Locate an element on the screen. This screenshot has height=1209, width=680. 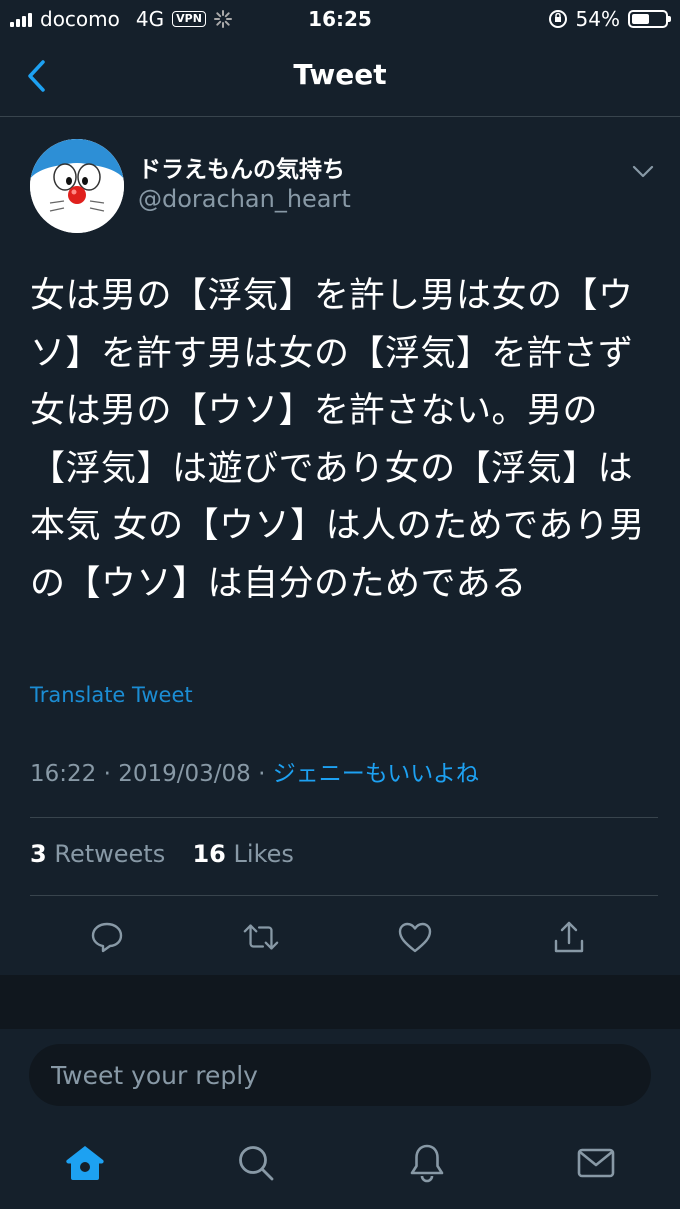
reply-icon is located at coordinates (107, 937).